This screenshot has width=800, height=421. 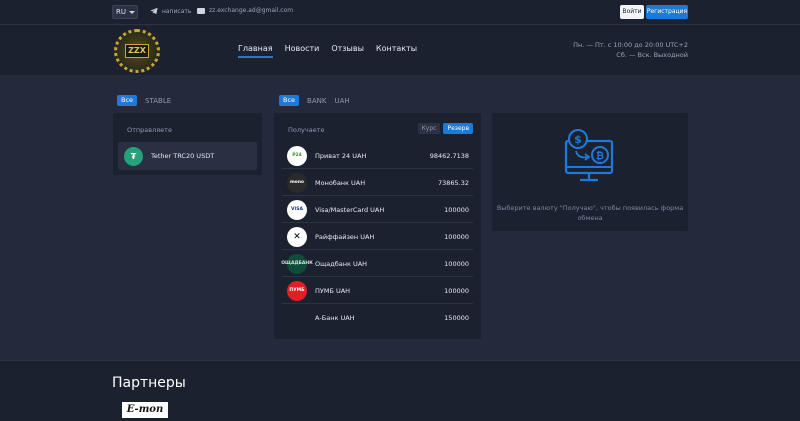 I want to click on receive-item-visa-mastercard: VISA Visa/MasterCard UAH 100000, so click(x=377, y=210).